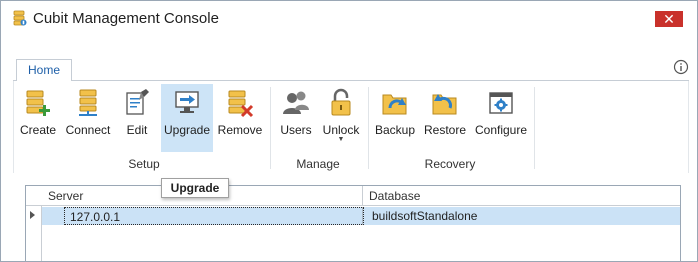 The height and width of the screenshot is (262, 698). What do you see at coordinates (38, 103) in the screenshot?
I see `database-add-icon` at bounding box center [38, 103].